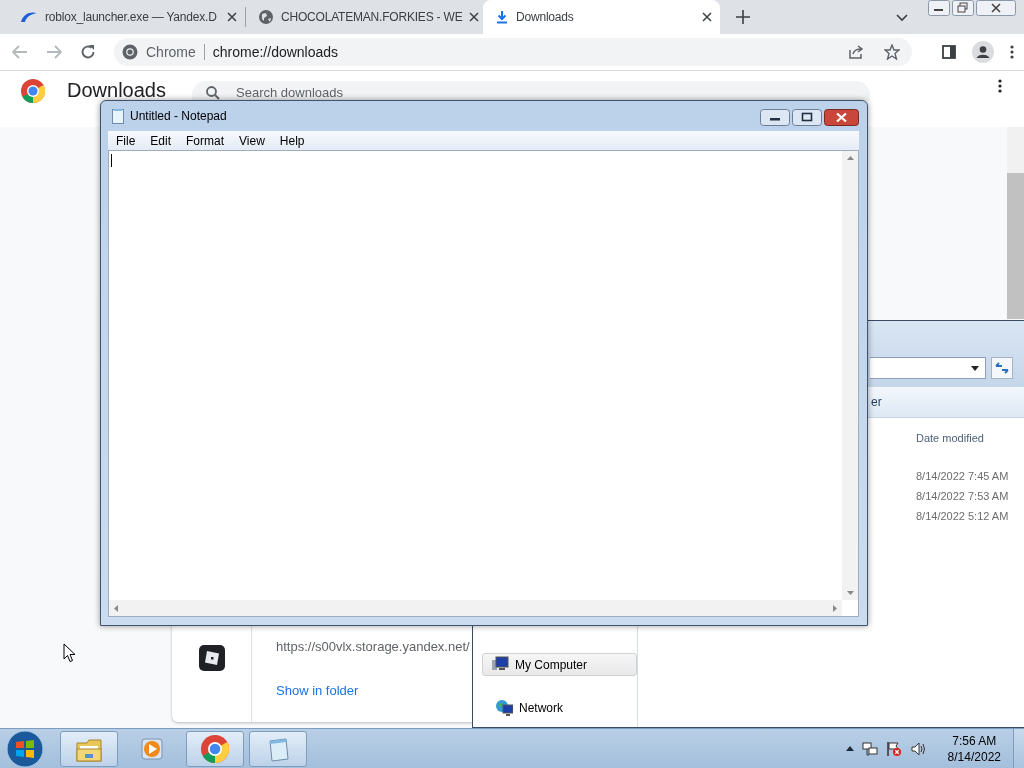 The image size is (1024, 768). Describe the element at coordinates (160, 140) in the screenshot. I see `menu-item: Edit` at that location.